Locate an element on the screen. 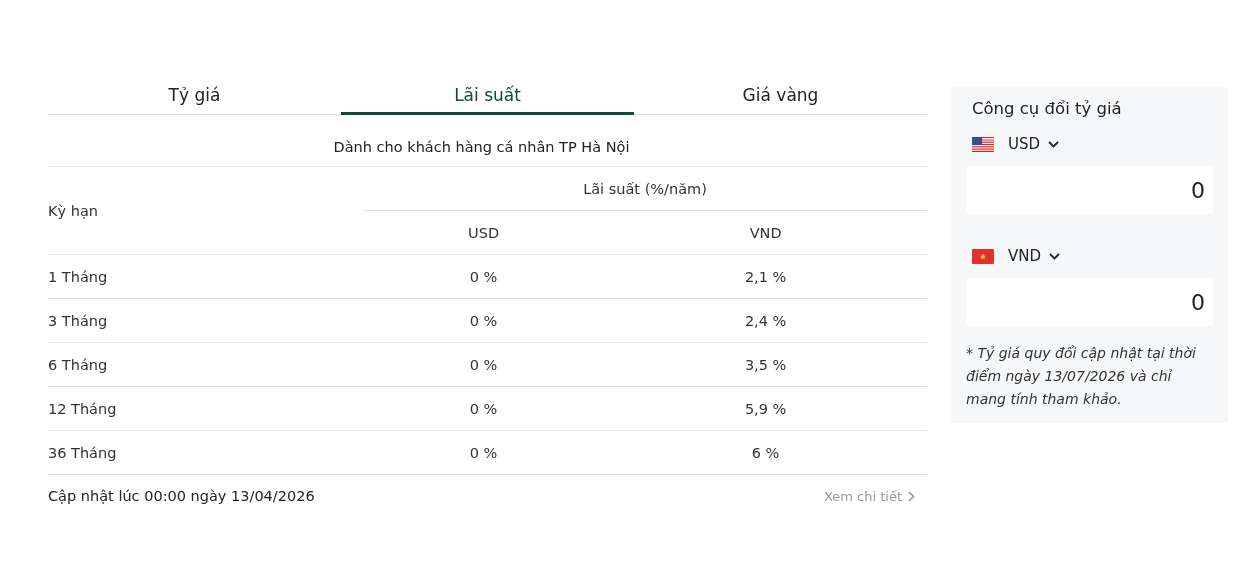 This screenshot has width=1253, height=588. tab: Lãi suất is located at coordinates (487, 95).